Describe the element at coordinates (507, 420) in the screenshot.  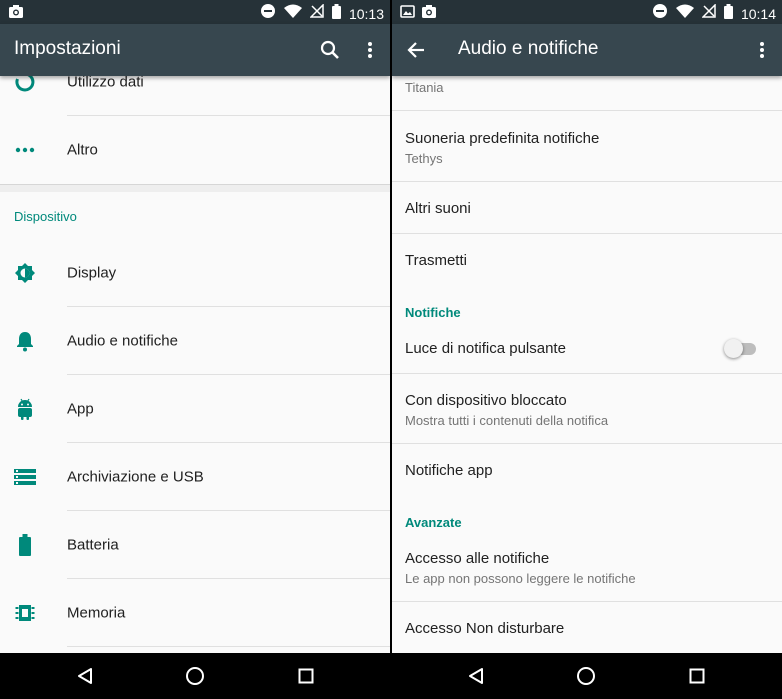
I see `pref-summary: Mostra tutti i contenuti della notifica` at that location.